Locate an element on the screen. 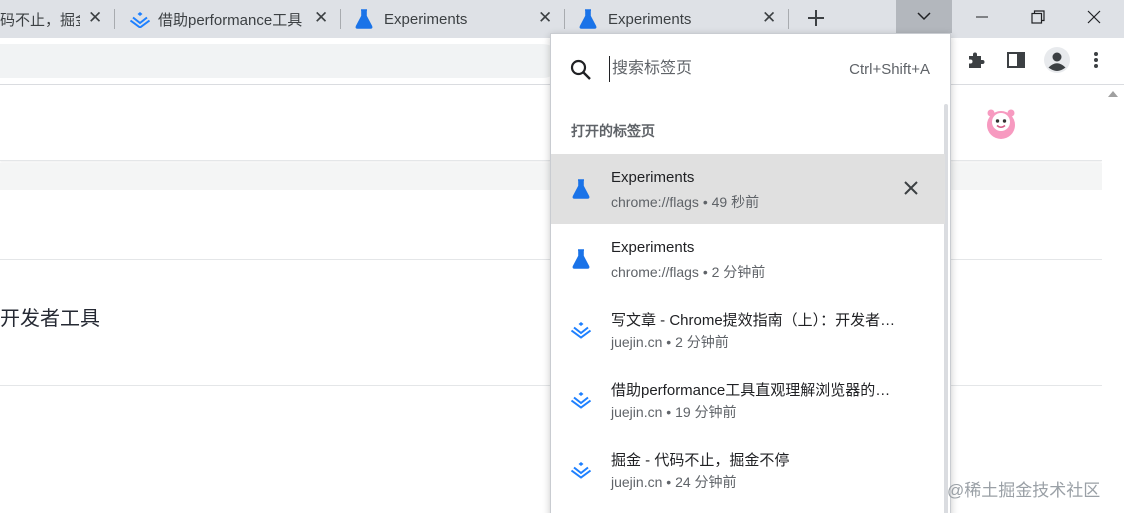 The height and width of the screenshot is (513, 1124). puzzle-icon is located at coordinates (977, 60).